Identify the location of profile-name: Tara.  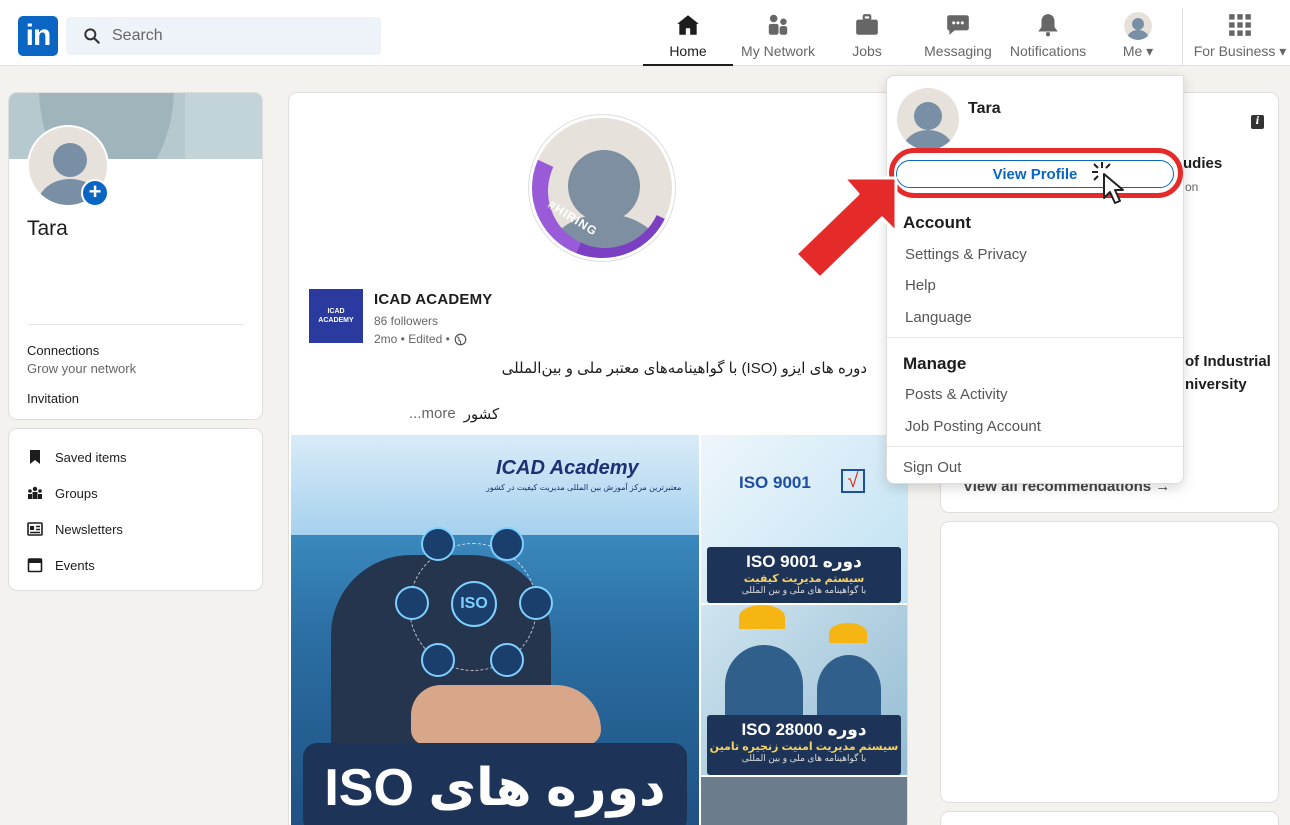
(47, 229).